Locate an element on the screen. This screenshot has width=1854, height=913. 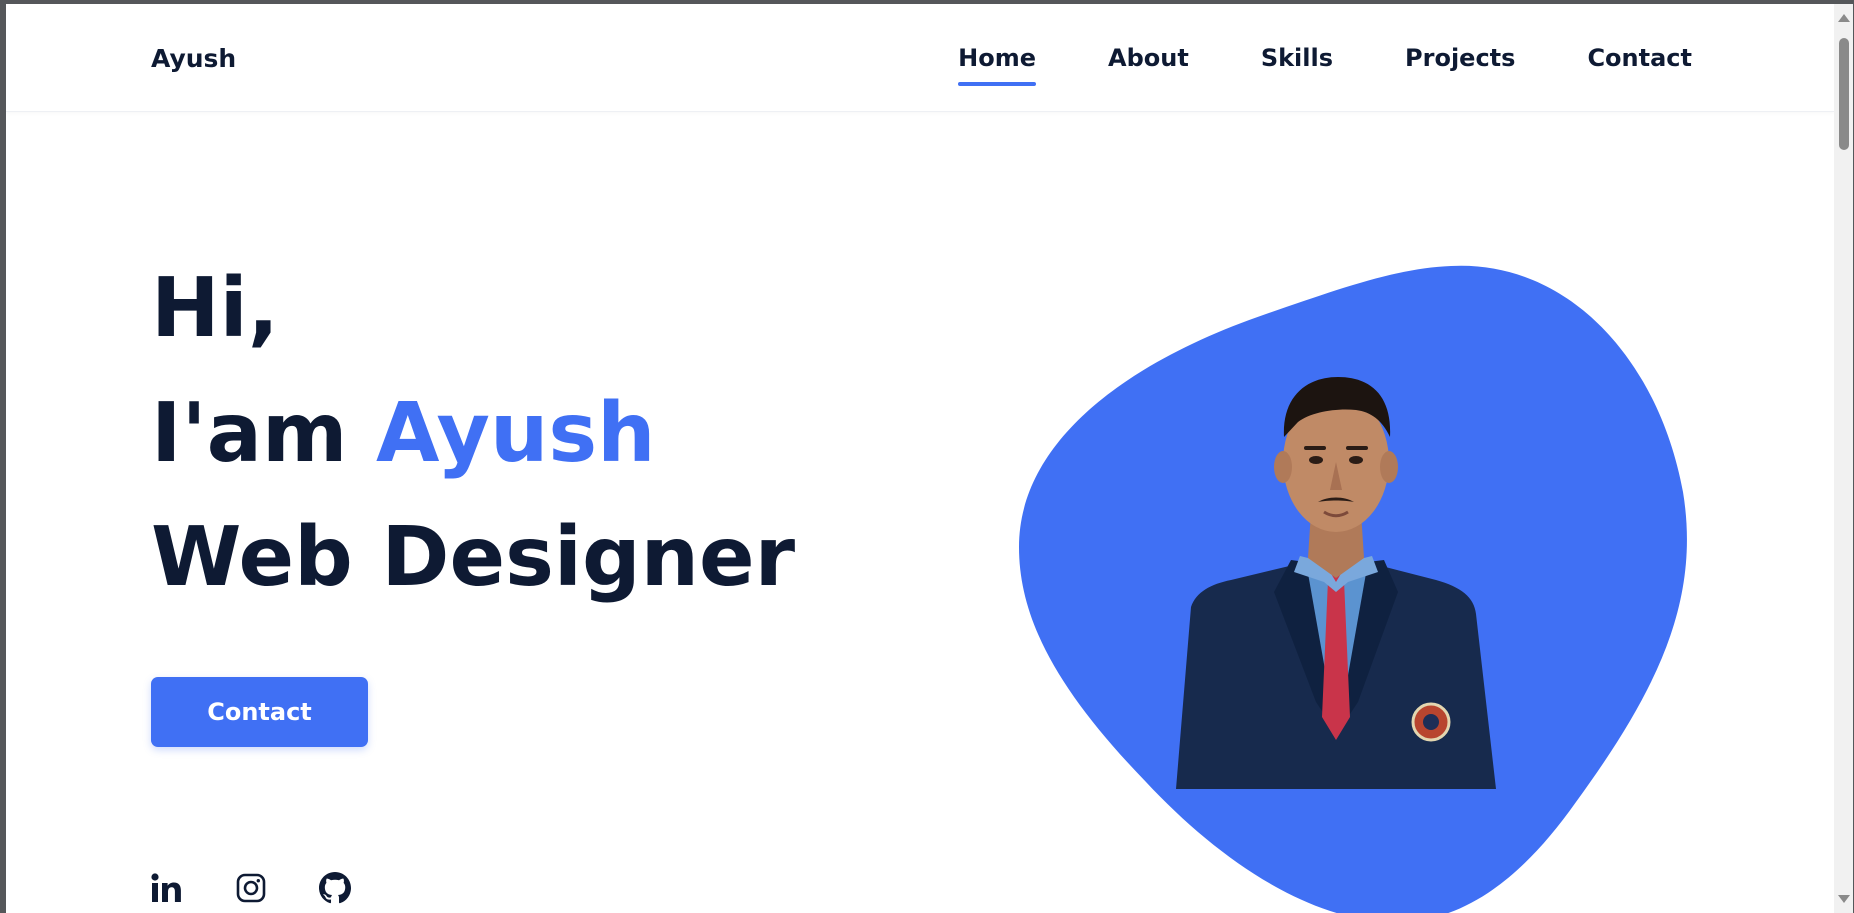
hero-role: Web Designer is located at coordinates (473, 557).